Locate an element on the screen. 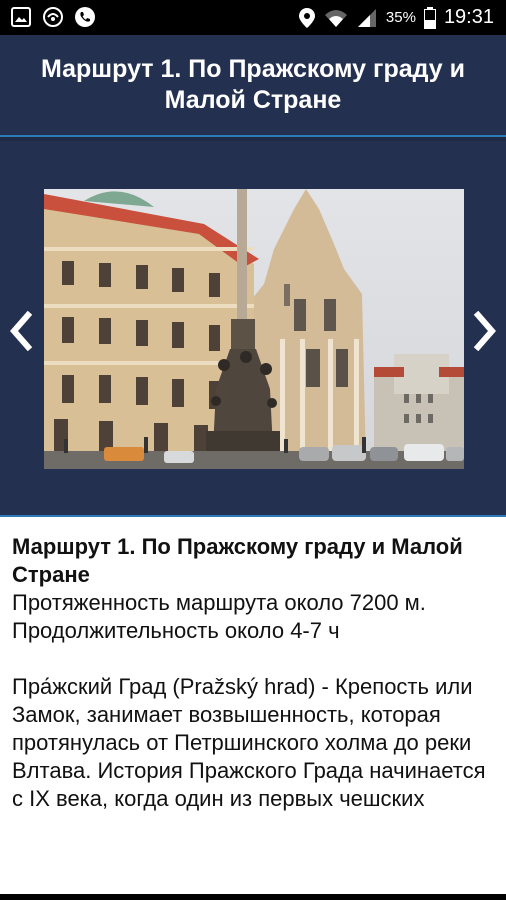 The height and width of the screenshot is (900, 506). wireless-notification-icon is located at coordinates (53, 17).